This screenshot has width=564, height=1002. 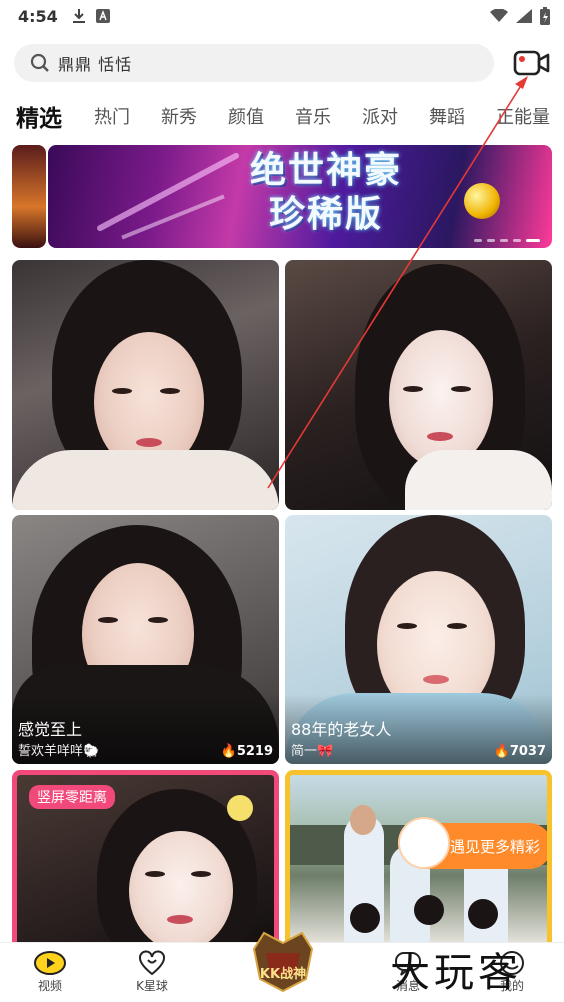 What do you see at coordinates (240, 808) in the screenshot?
I see `flower-decoration` at bounding box center [240, 808].